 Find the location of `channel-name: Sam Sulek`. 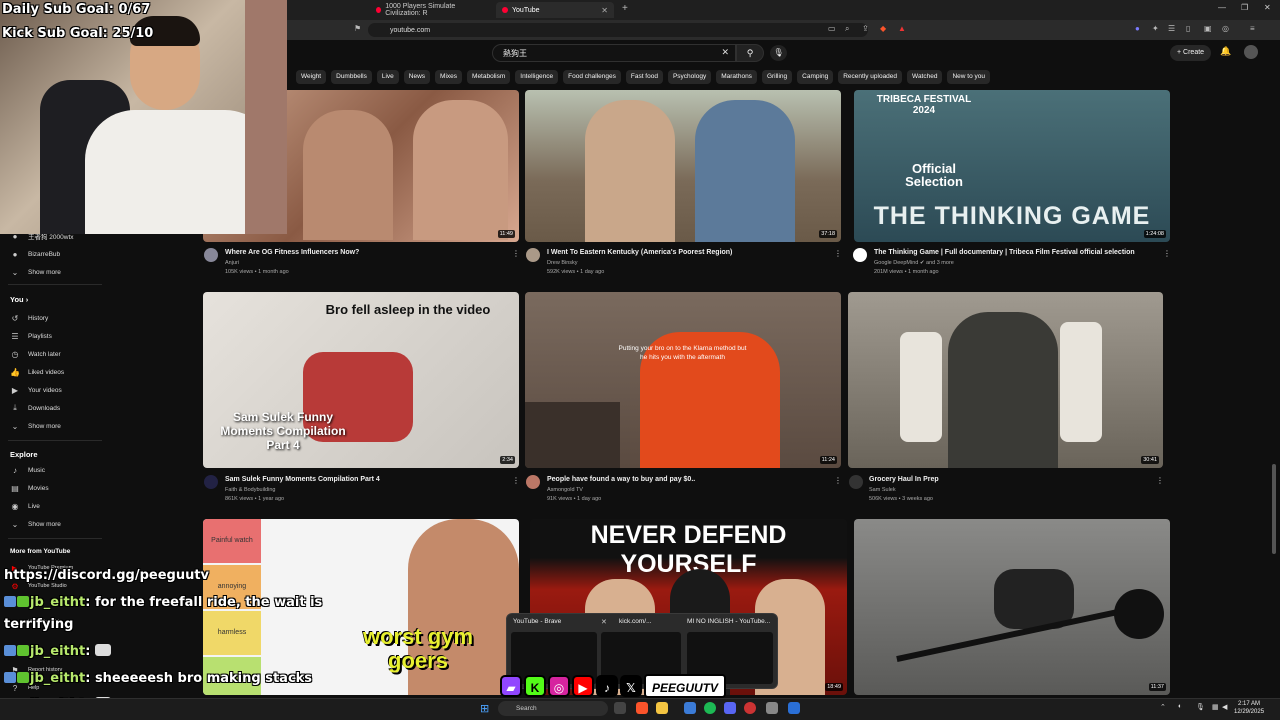

channel-name: Sam Sulek is located at coordinates (882, 490).